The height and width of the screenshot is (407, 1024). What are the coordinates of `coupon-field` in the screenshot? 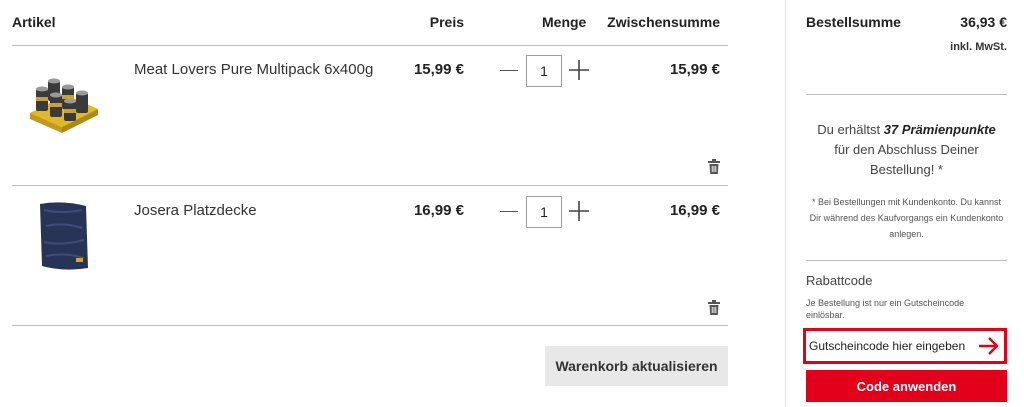 It's located at (905, 346).